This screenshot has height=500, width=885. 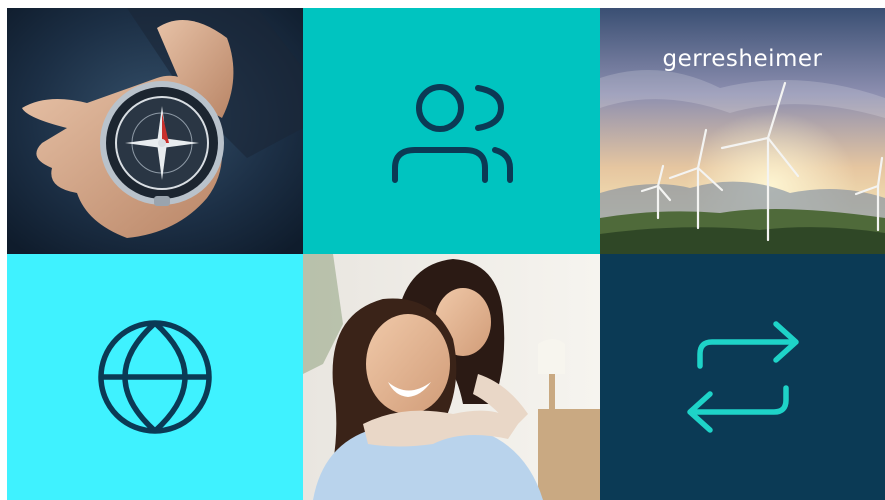 I want to click on globe-icon, so click(x=155, y=377).